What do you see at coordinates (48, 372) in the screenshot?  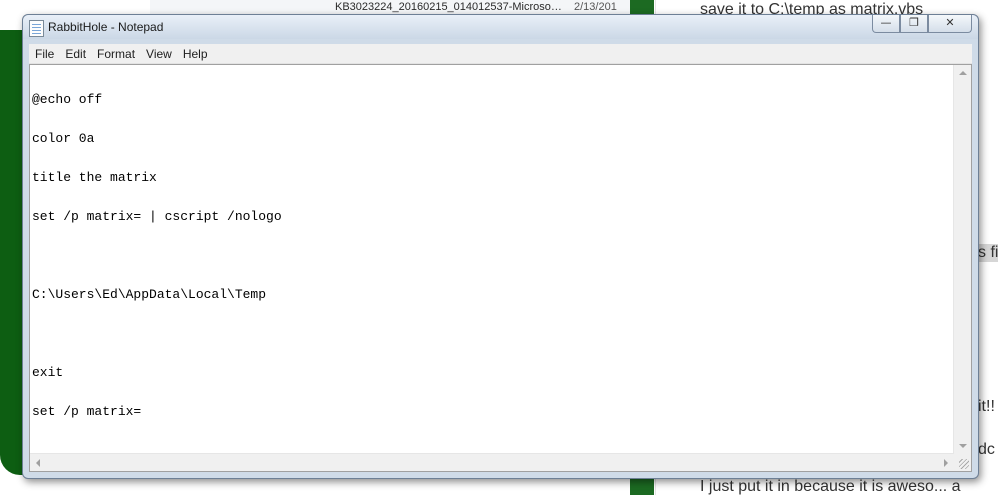 I see `text-line: exit` at bounding box center [48, 372].